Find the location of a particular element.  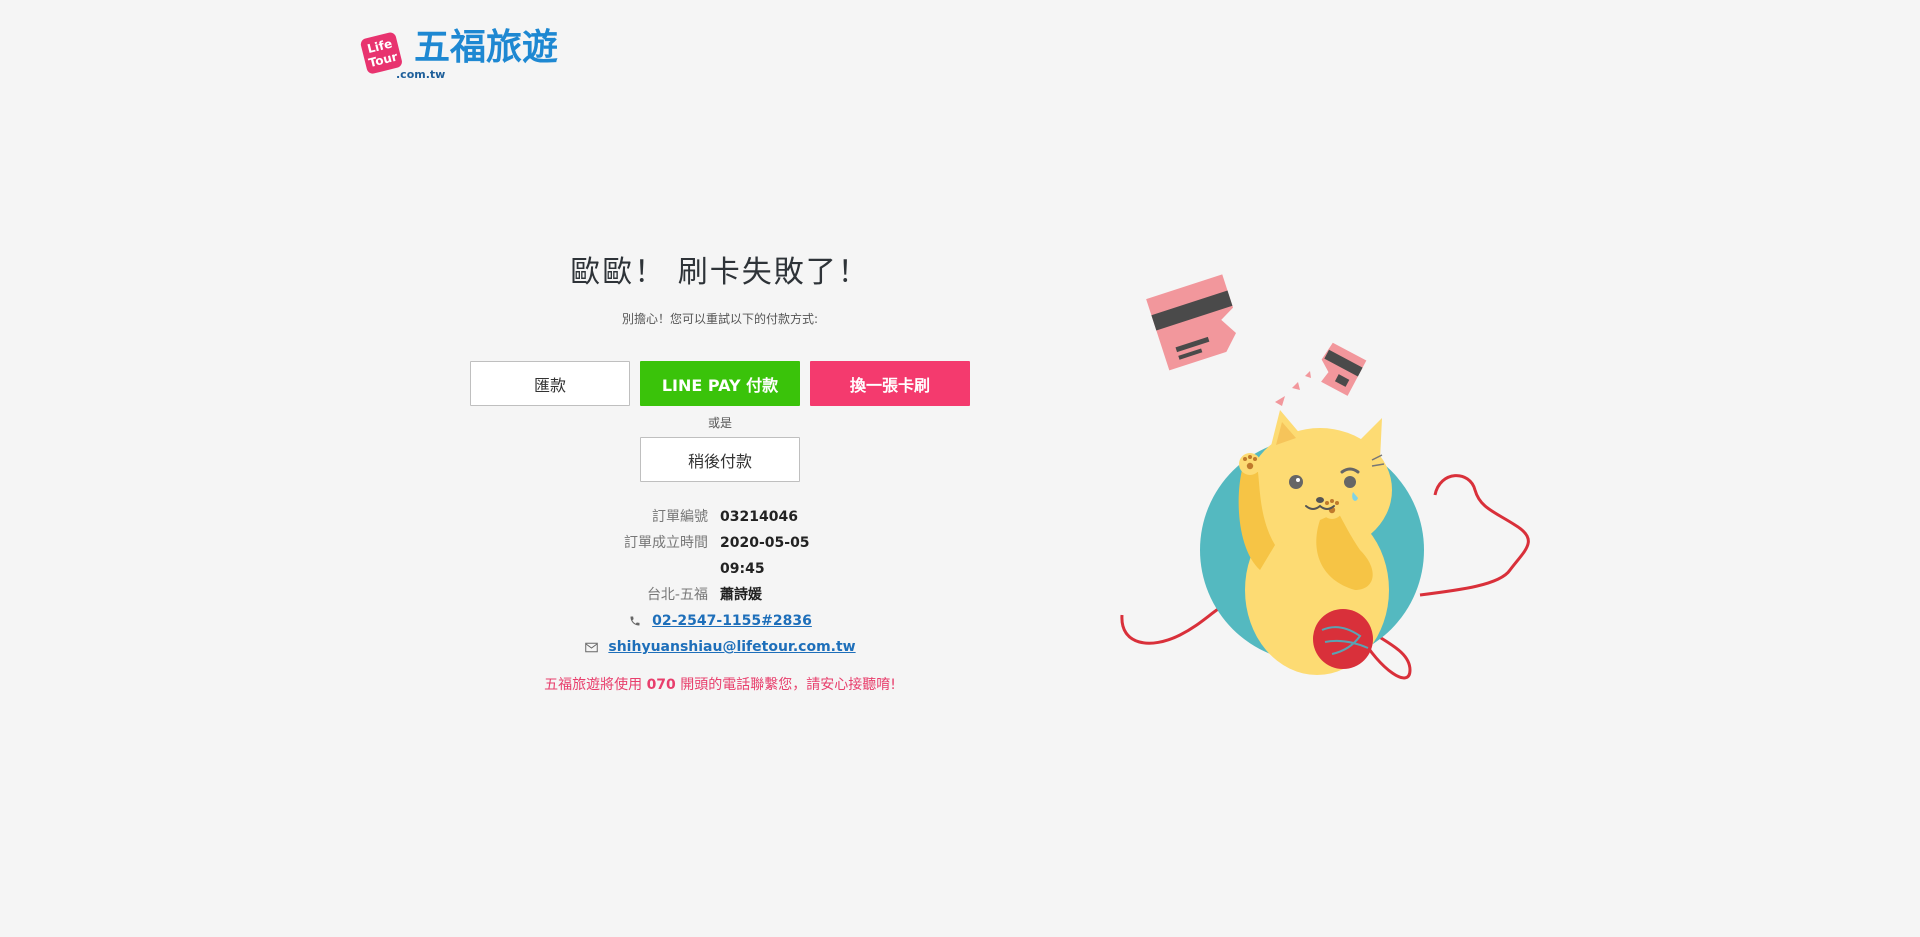

mail-icon is located at coordinates (591, 647).